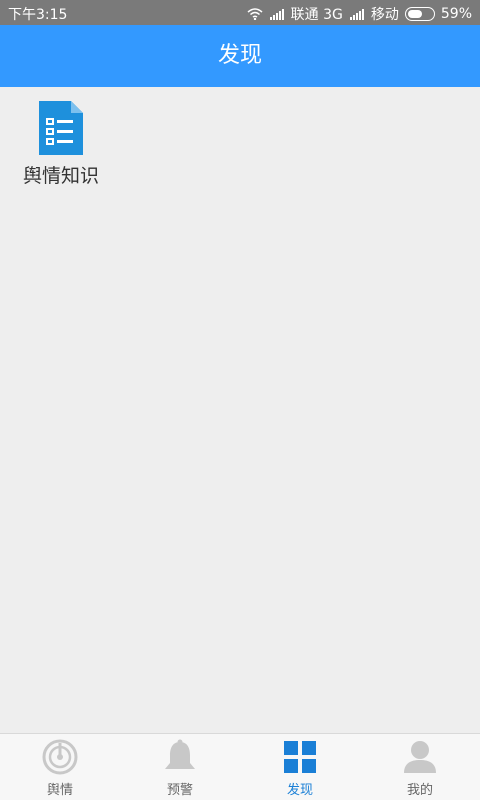 Image resolution: width=480 pixels, height=800 pixels. What do you see at coordinates (420, 757) in the screenshot?
I see `user-icon` at bounding box center [420, 757].